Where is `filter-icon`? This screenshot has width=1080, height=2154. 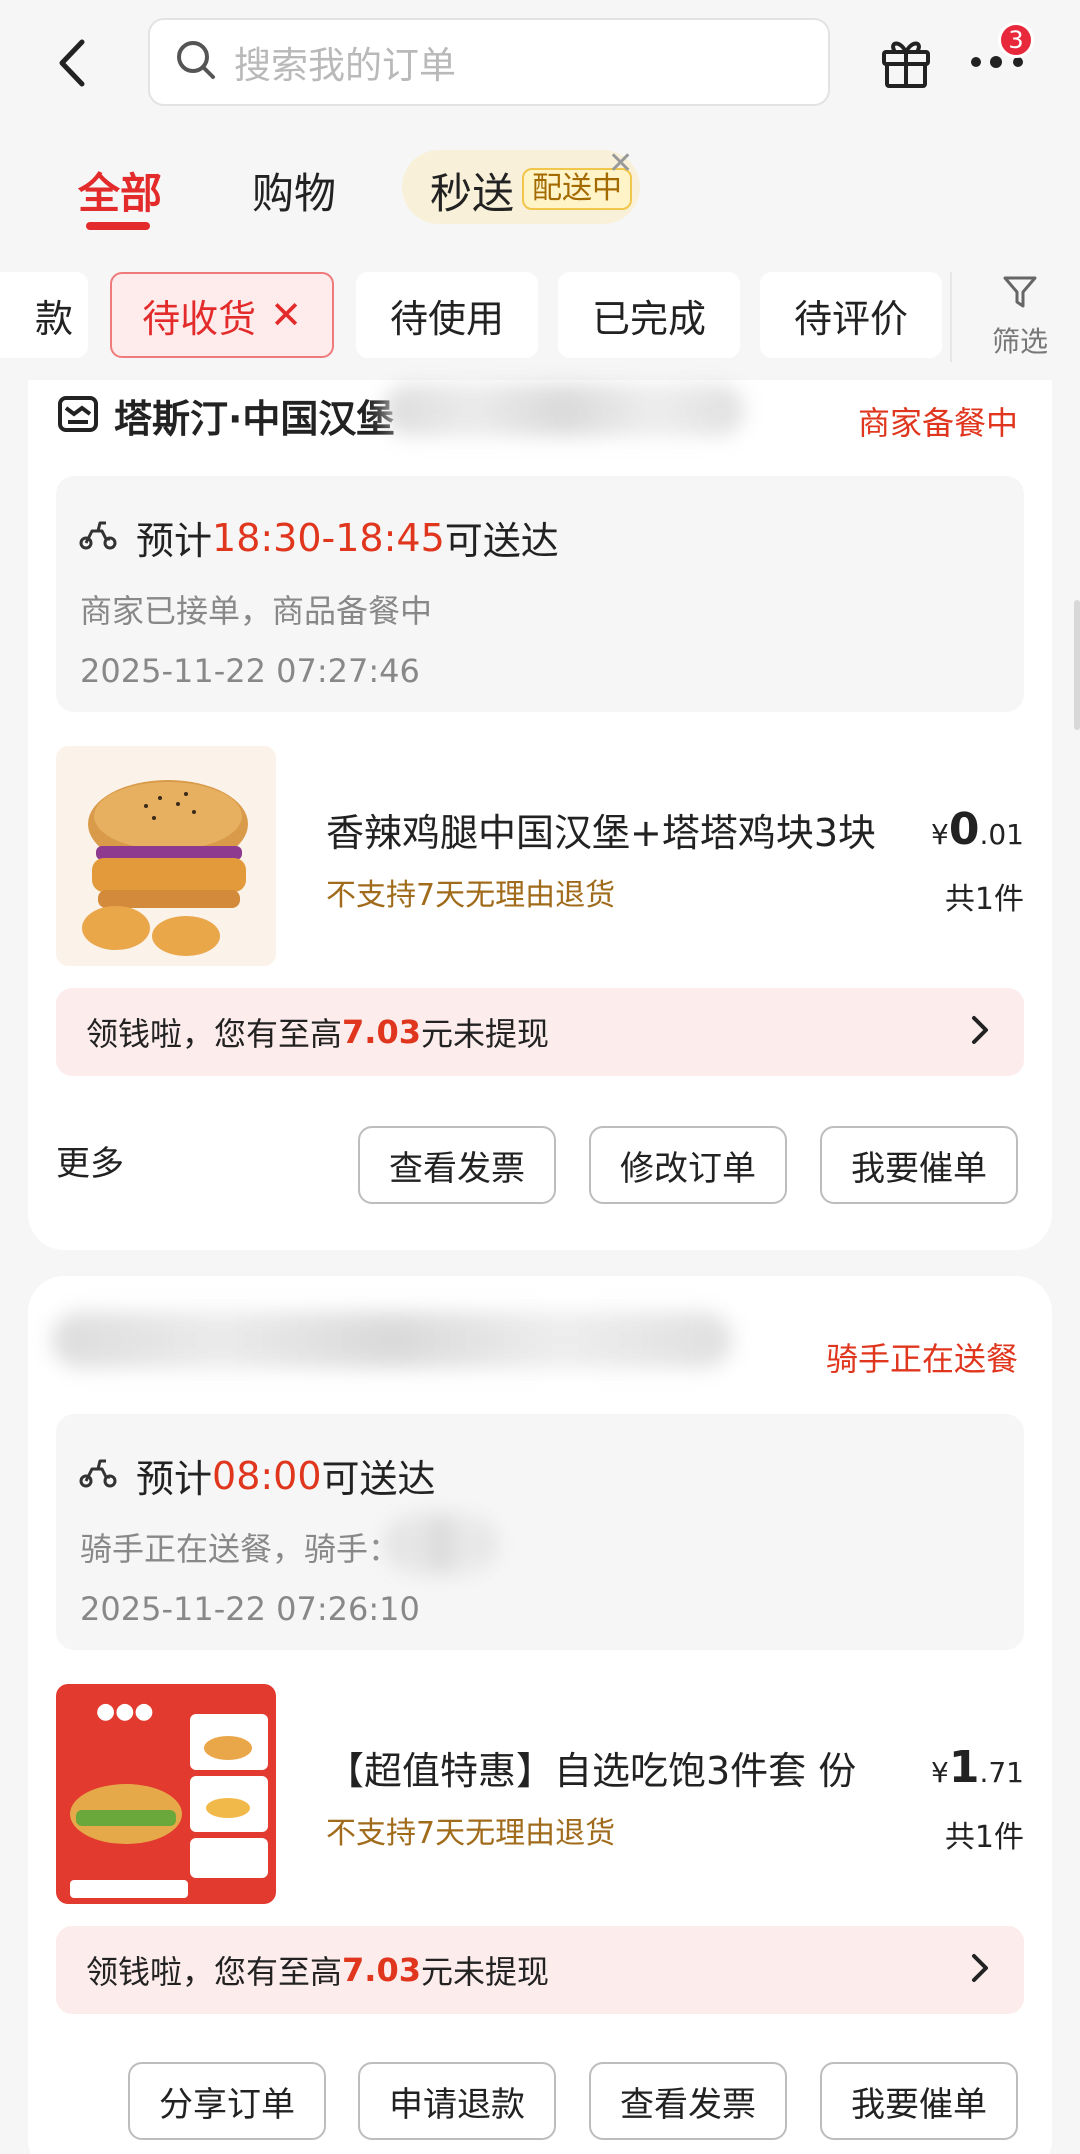
filter-icon is located at coordinates (1020, 296).